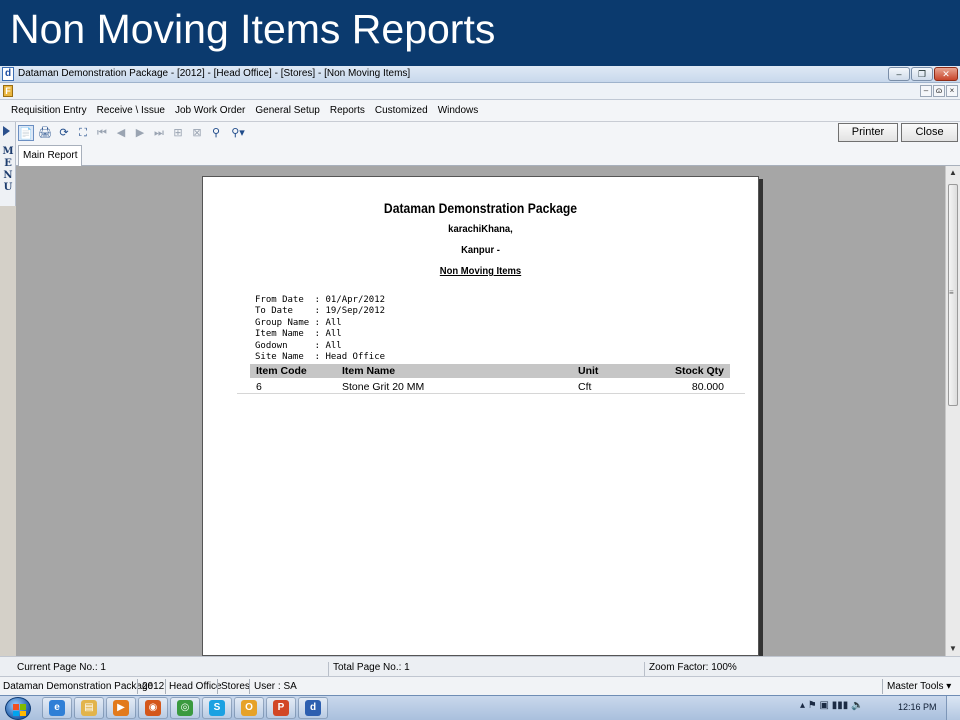  What do you see at coordinates (285, 311) in the screenshot?
I see `filter-label: To Date` at bounding box center [285, 311].